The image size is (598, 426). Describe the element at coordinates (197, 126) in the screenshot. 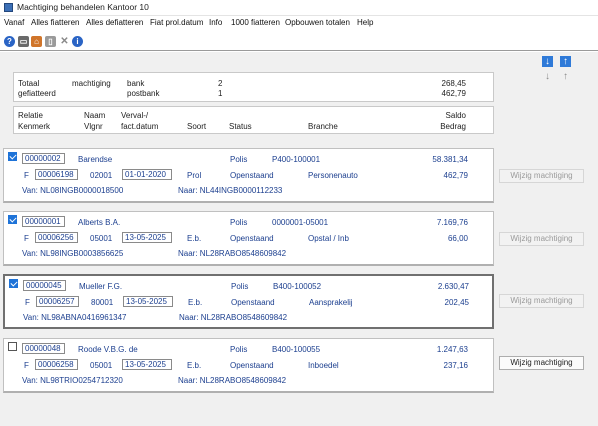

I see `header-soort: Soort` at that location.